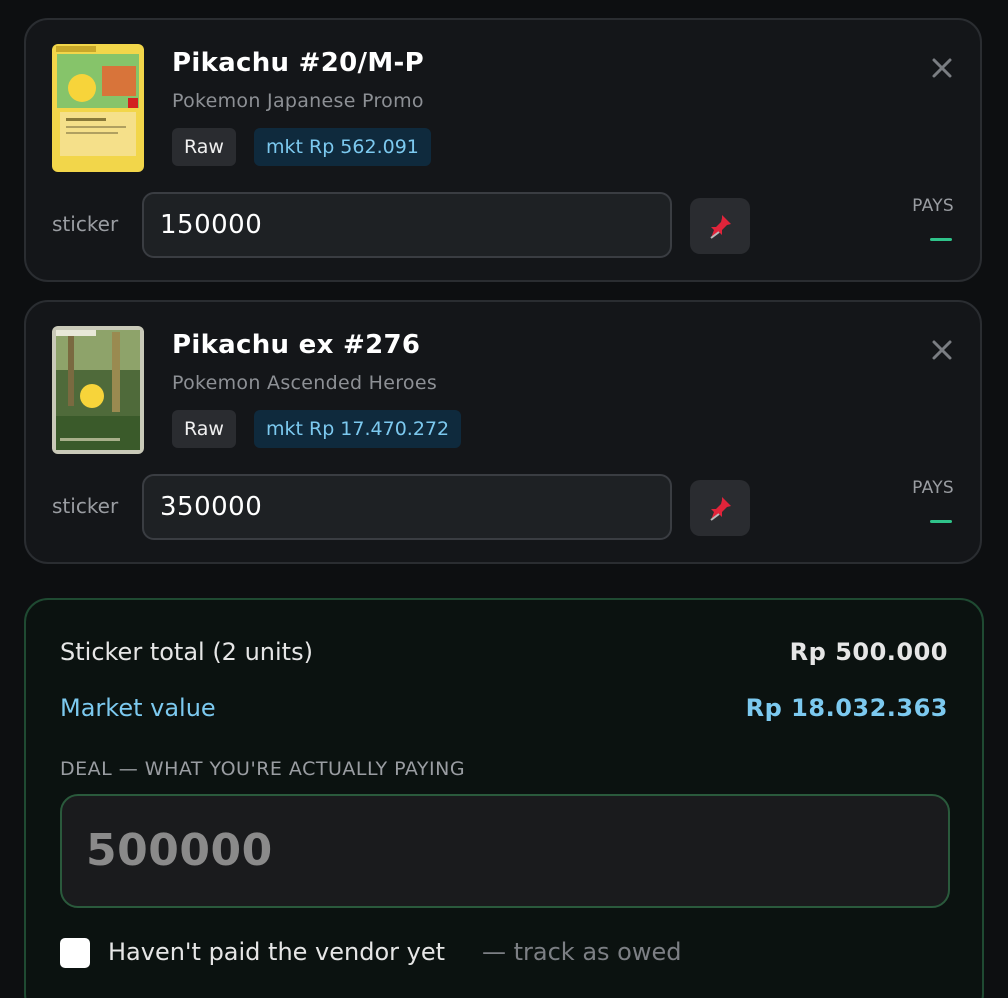  I want to click on deal-amount-input: 500000, so click(505, 851).